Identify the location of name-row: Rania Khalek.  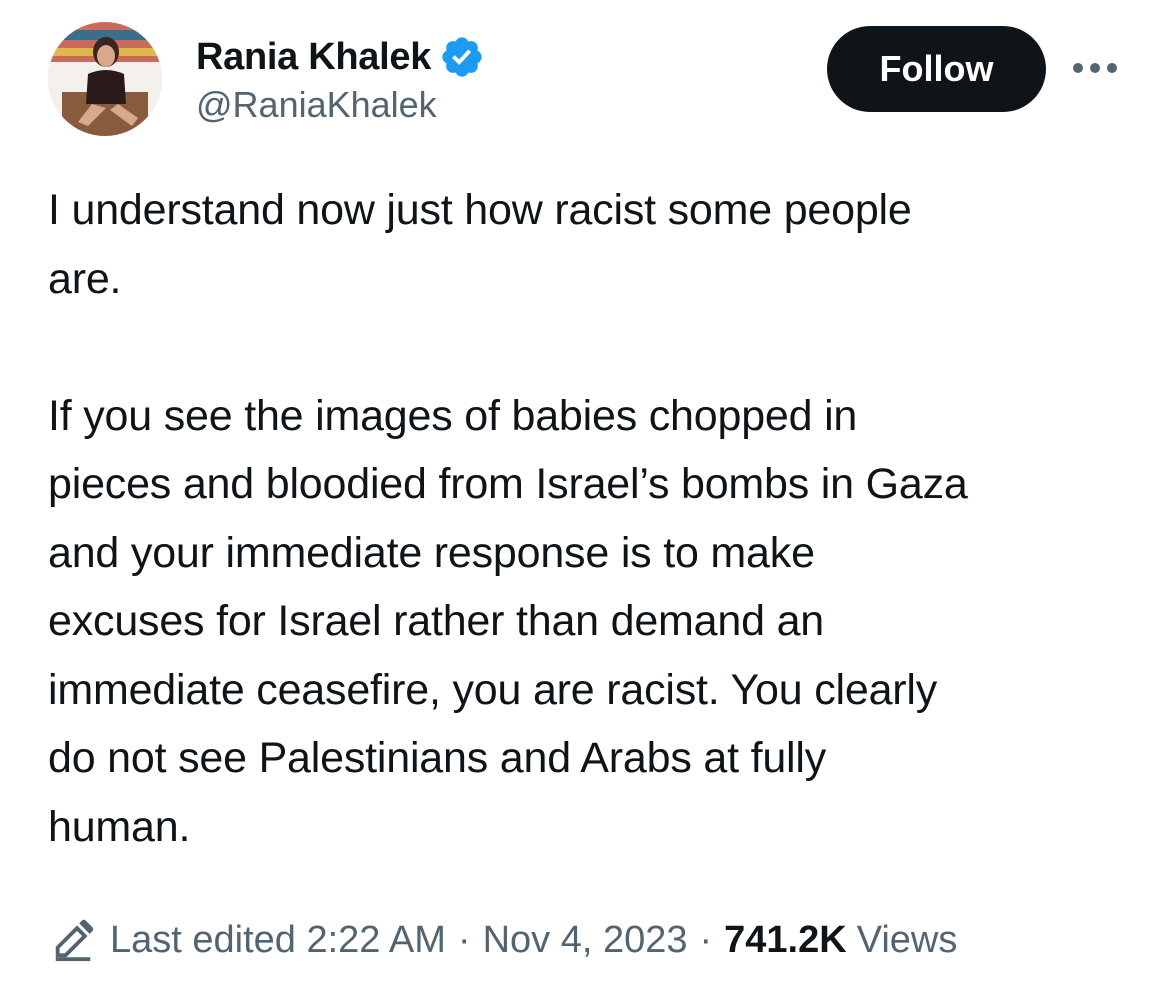
(340, 57).